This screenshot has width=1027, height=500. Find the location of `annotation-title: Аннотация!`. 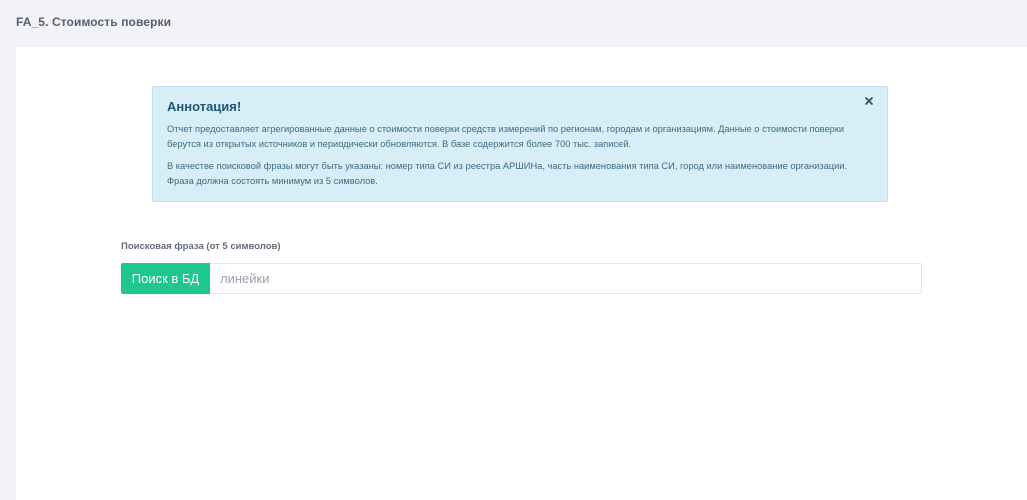

annotation-title: Аннотация! is located at coordinates (204, 106).